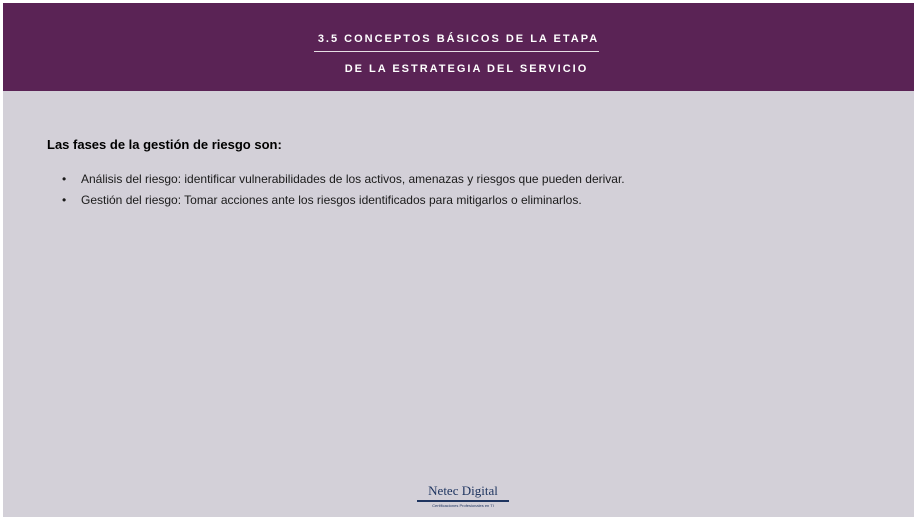  Describe the element at coordinates (164, 144) in the screenshot. I see `section-heading: Las fases de la gestión de riesgo son:` at that location.